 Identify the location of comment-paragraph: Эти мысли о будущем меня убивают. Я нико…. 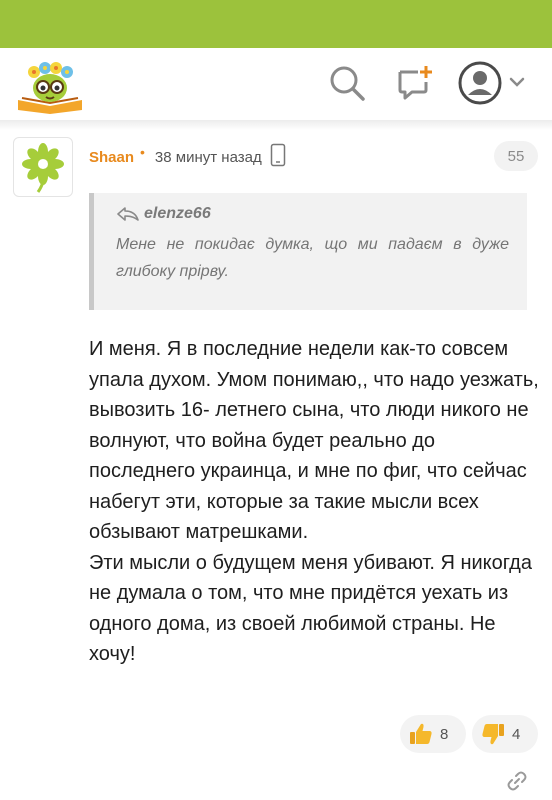
(310, 608).